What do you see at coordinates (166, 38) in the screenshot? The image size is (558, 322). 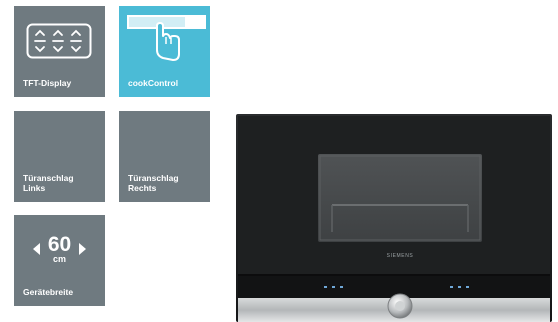 I see `touch-control-icon` at bounding box center [166, 38].